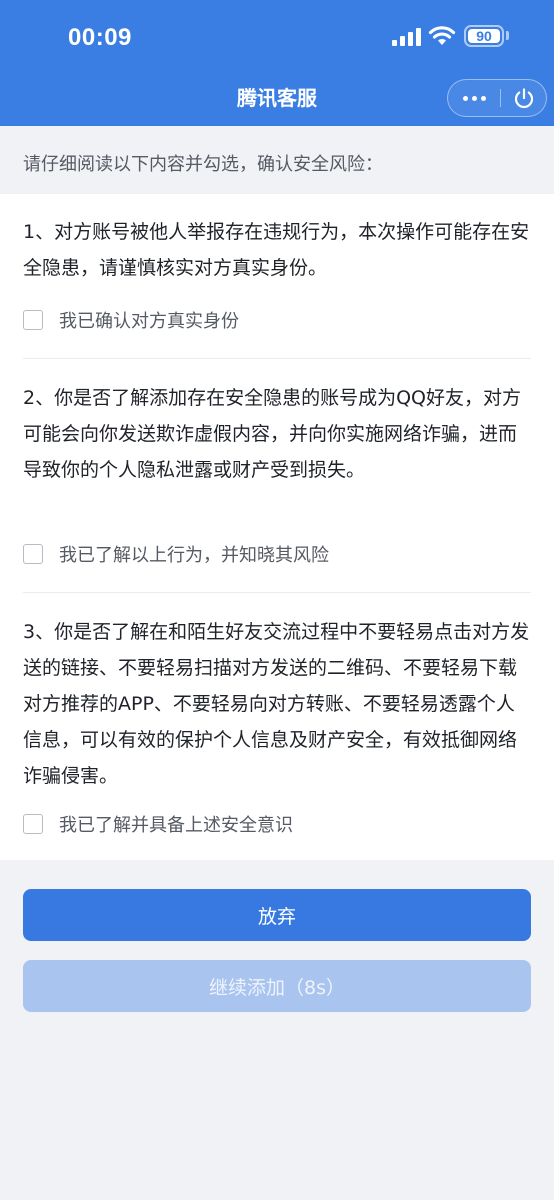 The height and width of the screenshot is (1200, 554). Describe the element at coordinates (149, 321) in the screenshot. I see `checkbox-label-1: 我已确认对方真实身份` at that location.